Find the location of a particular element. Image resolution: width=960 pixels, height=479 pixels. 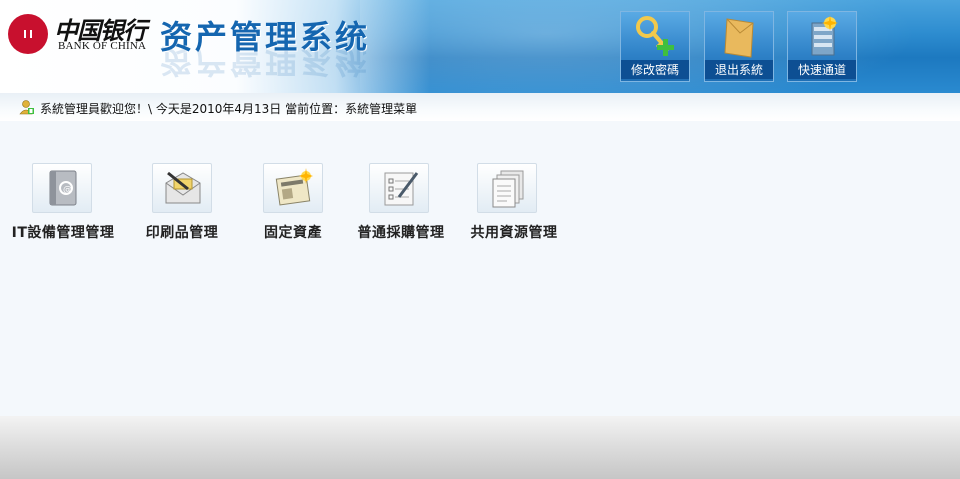

newspaper-icon is located at coordinates (294, 187).